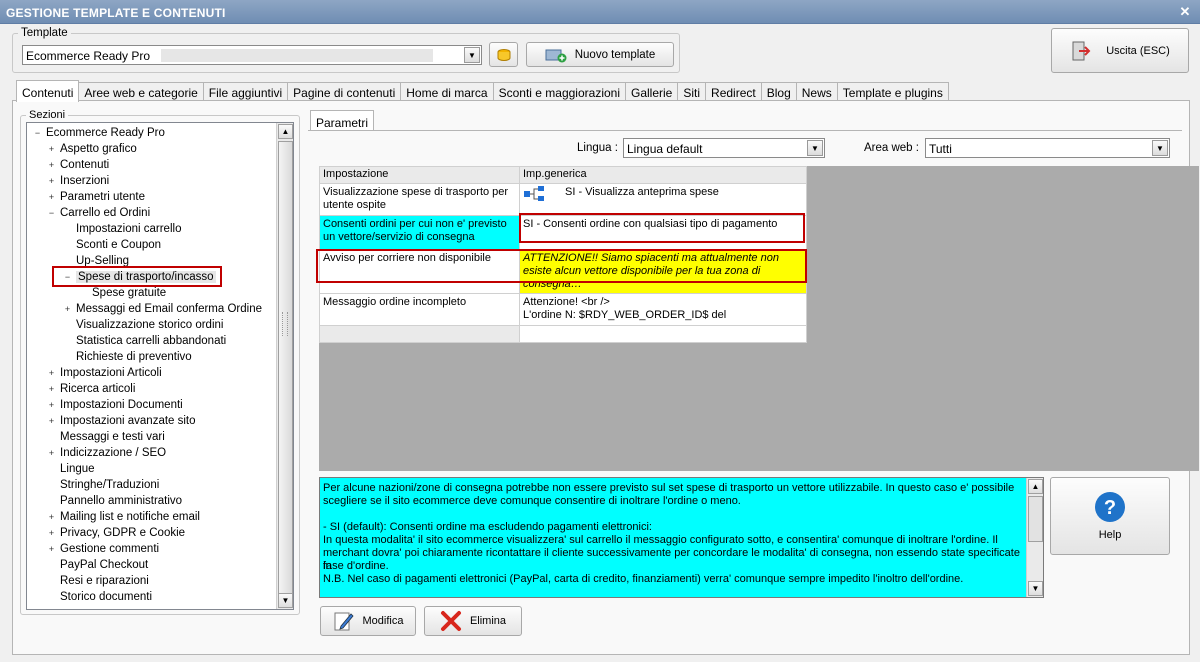 The image size is (1200, 662). I want to click on table-header: Impostazione Imp.generica, so click(563, 175).